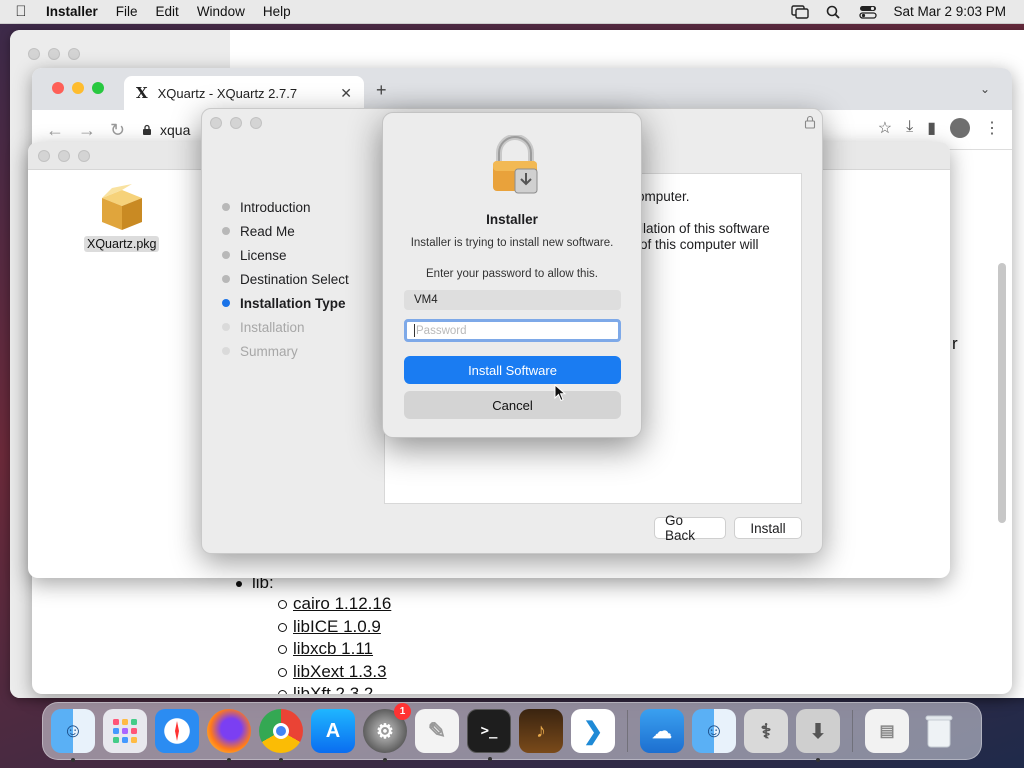 This screenshot has height=768, width=1024. What do you see at coordinates (73, 735) in the screenshot?
I see `finder-icon: ☺` at bounding box center [73, 735].